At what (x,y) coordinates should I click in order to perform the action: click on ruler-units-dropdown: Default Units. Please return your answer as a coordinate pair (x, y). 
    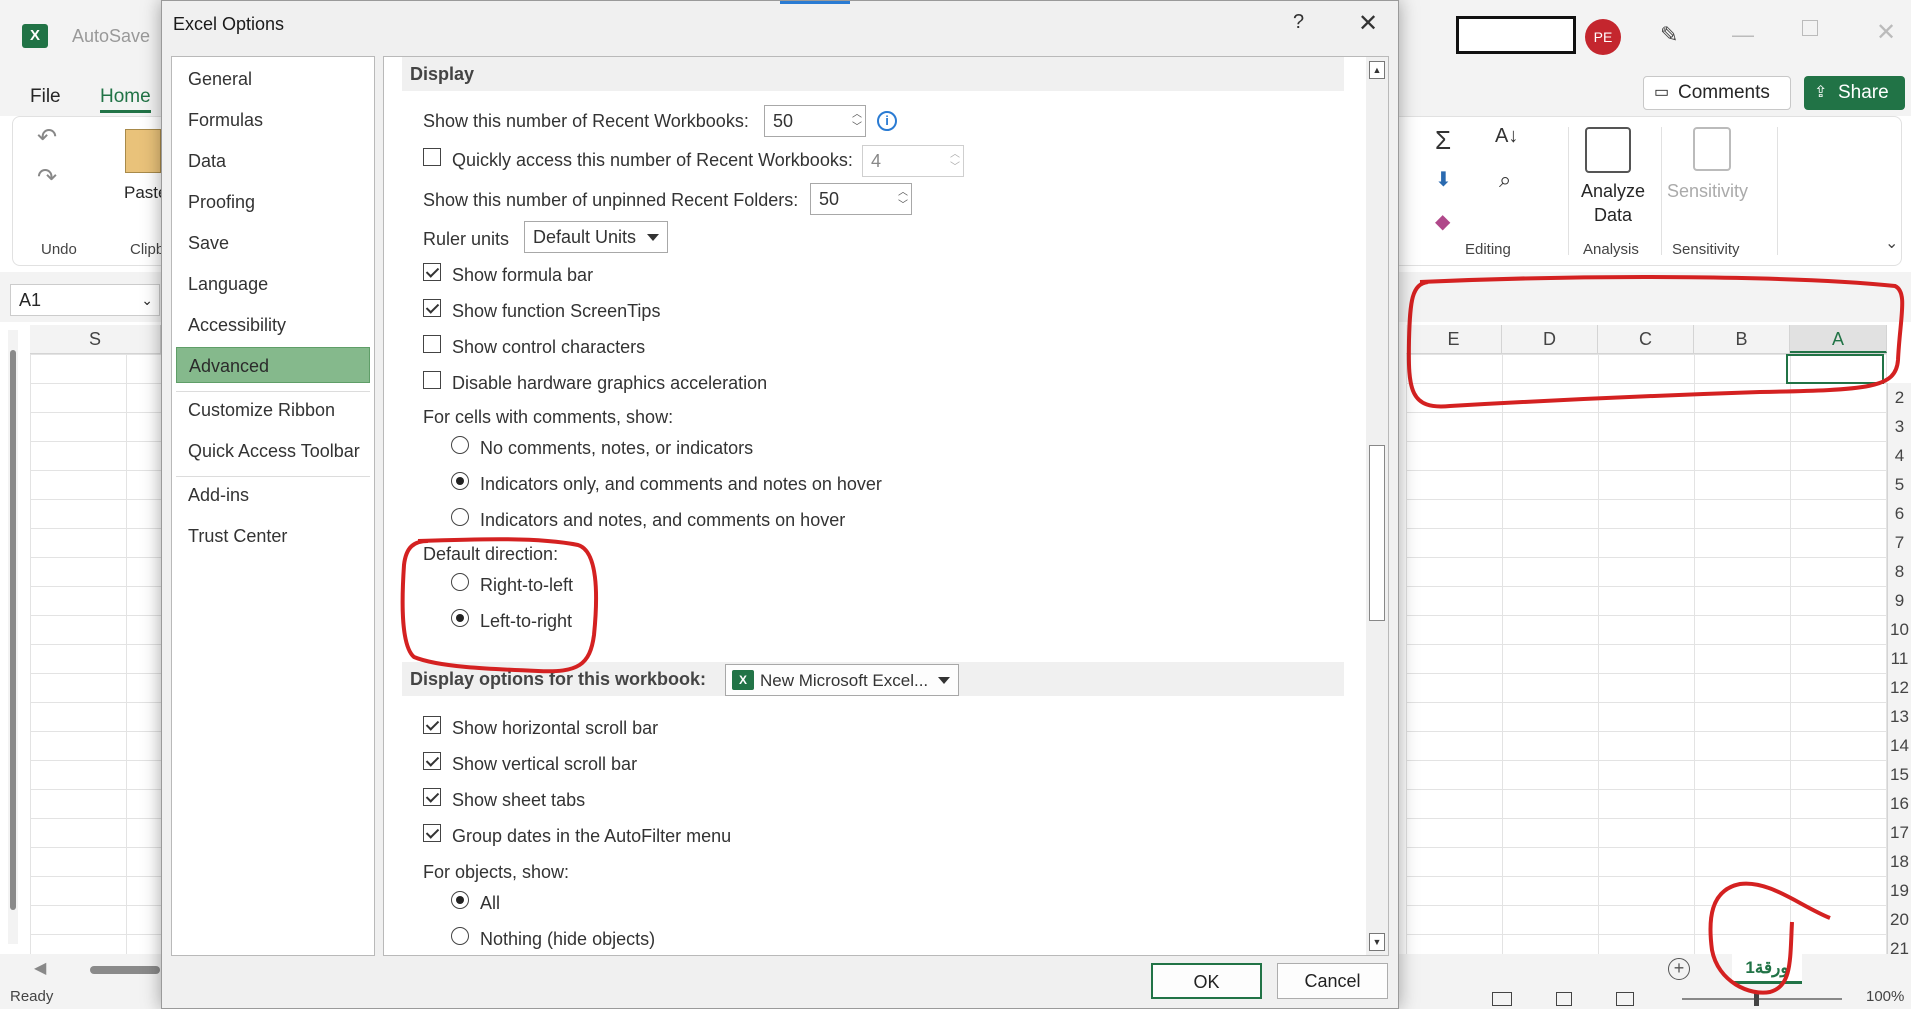
    Looking at the image, I should click on (596, 237).